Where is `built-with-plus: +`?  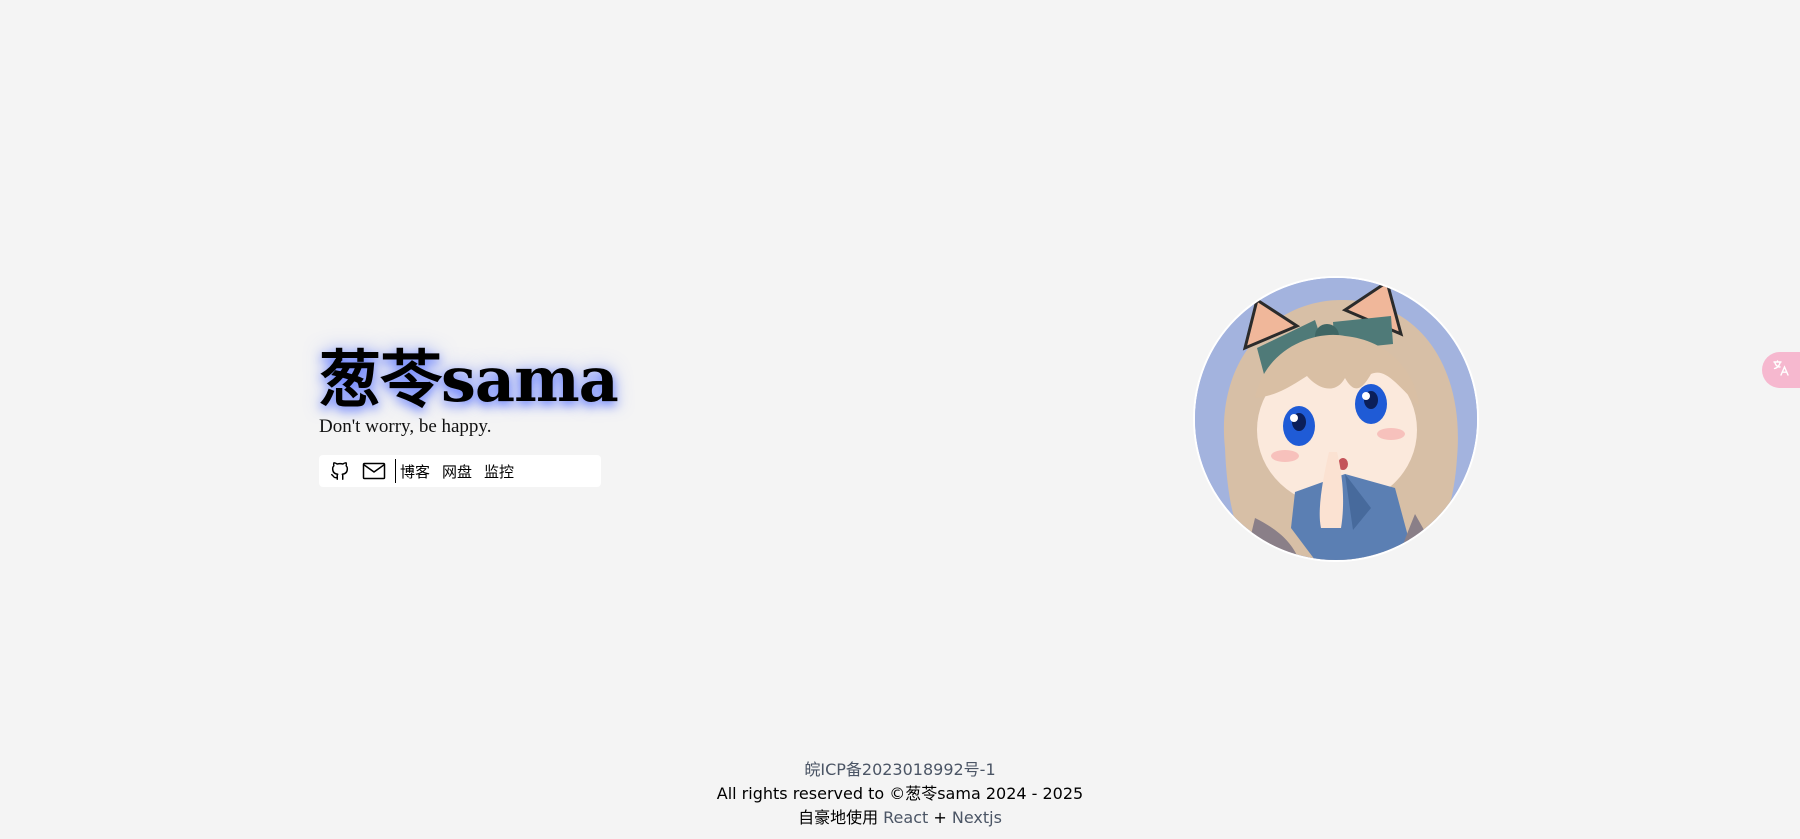
built-with-plus: + is located at coordinates (940, 817).